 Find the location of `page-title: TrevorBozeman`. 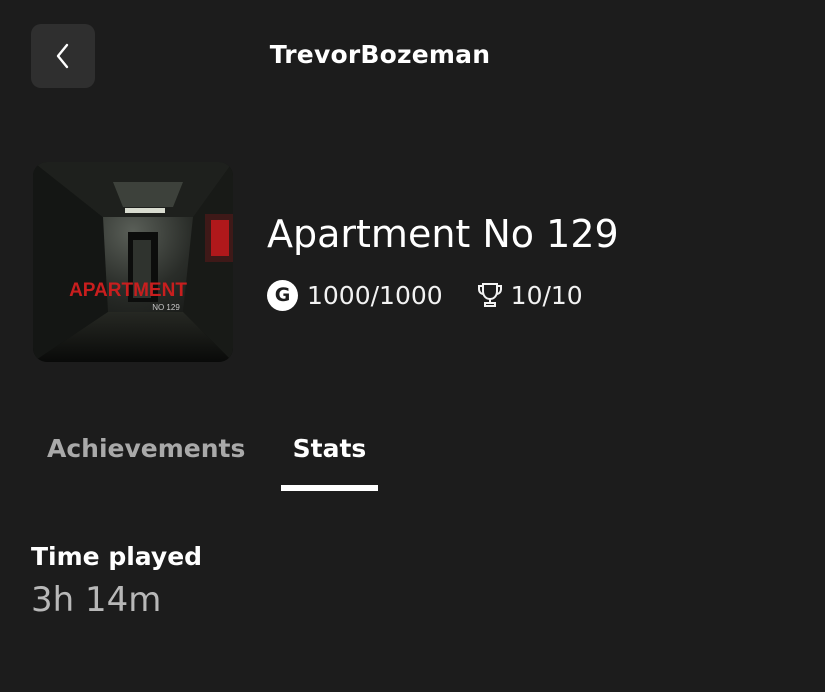

page-title: TrevorBozeman is located at coordinates (380, 54).